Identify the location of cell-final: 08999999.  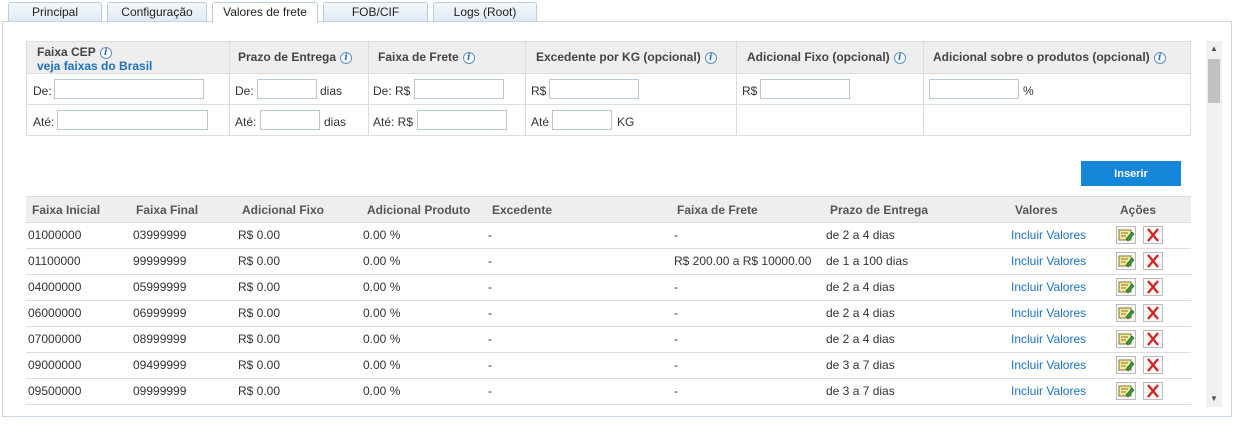
(160, 339).